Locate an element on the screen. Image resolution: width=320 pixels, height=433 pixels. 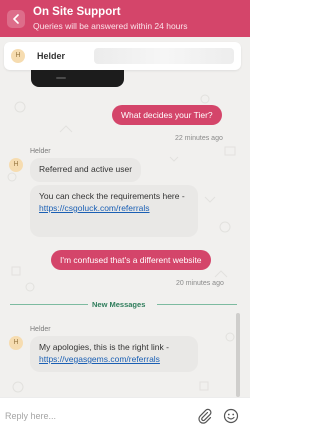
divider-line-right is located at coordinates (197, 304).